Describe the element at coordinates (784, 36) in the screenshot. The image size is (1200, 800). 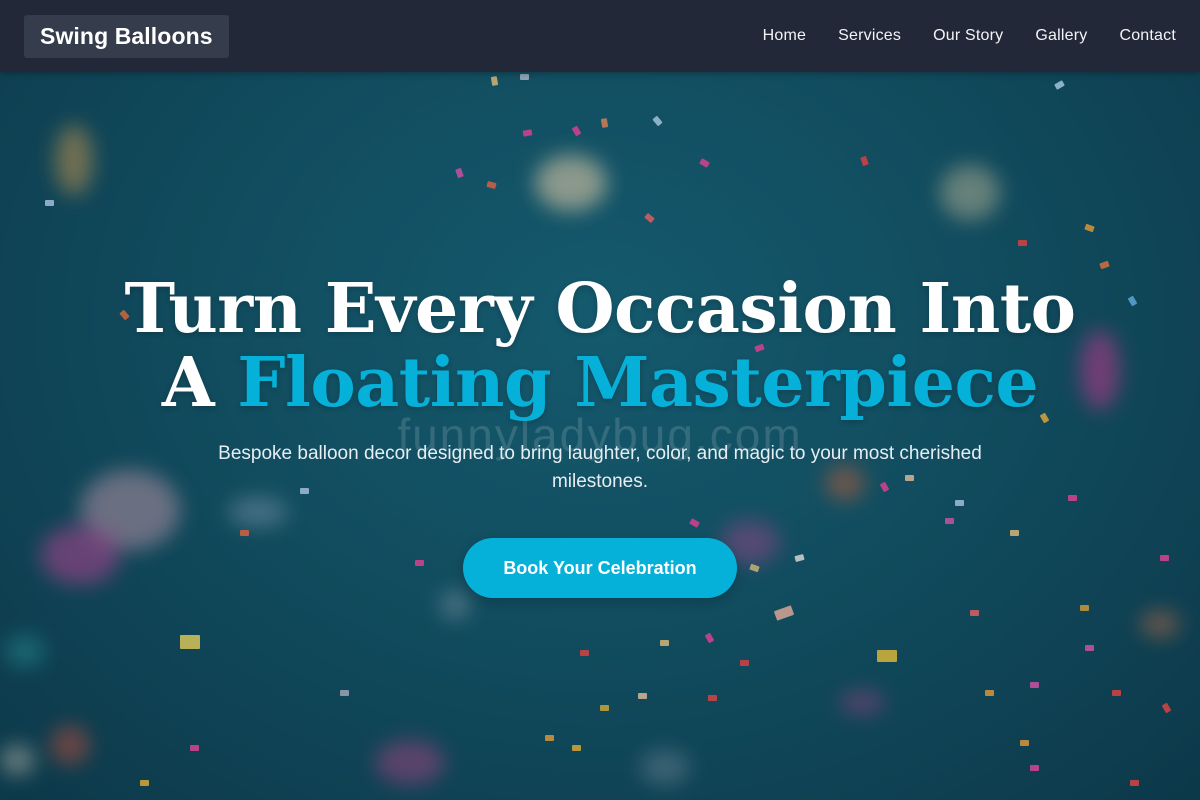
I see `nav-link-home: Home` at that location.